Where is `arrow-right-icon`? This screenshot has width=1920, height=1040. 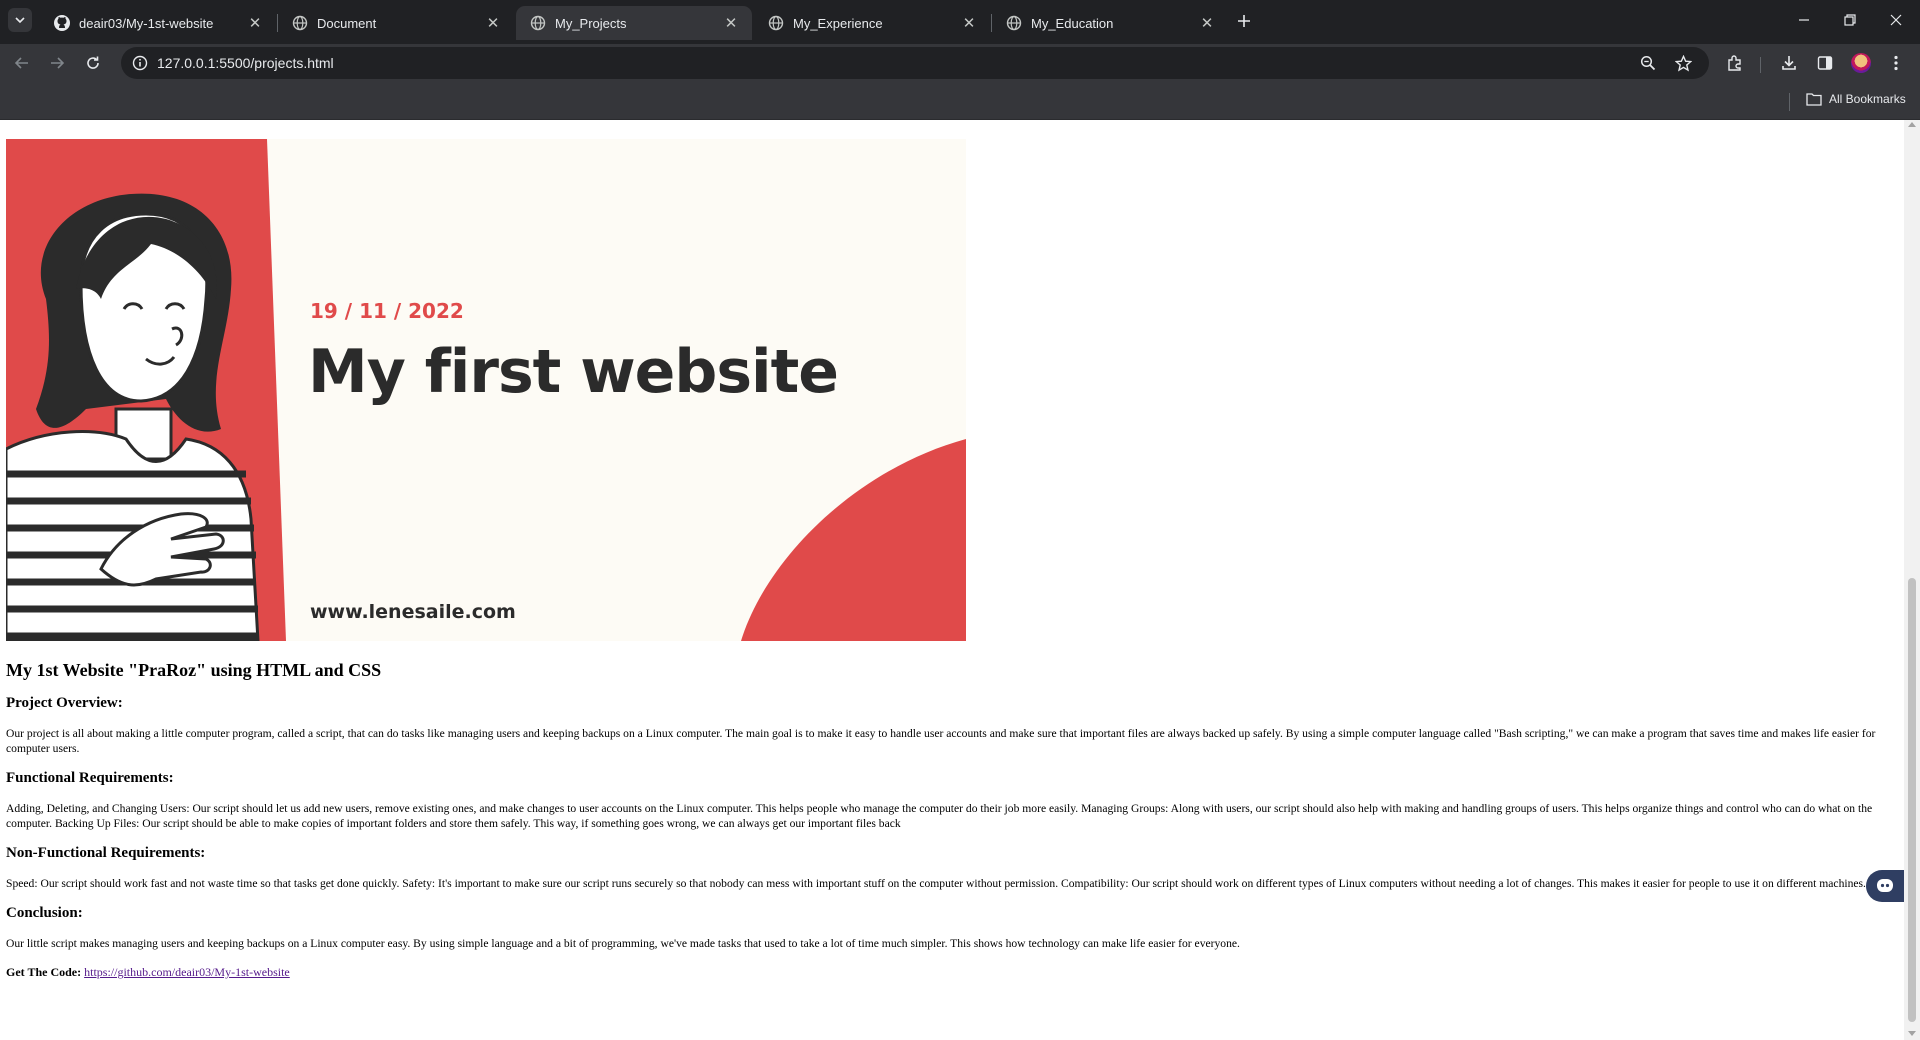 arrow-right-icon is located at coordinates (58, 63).